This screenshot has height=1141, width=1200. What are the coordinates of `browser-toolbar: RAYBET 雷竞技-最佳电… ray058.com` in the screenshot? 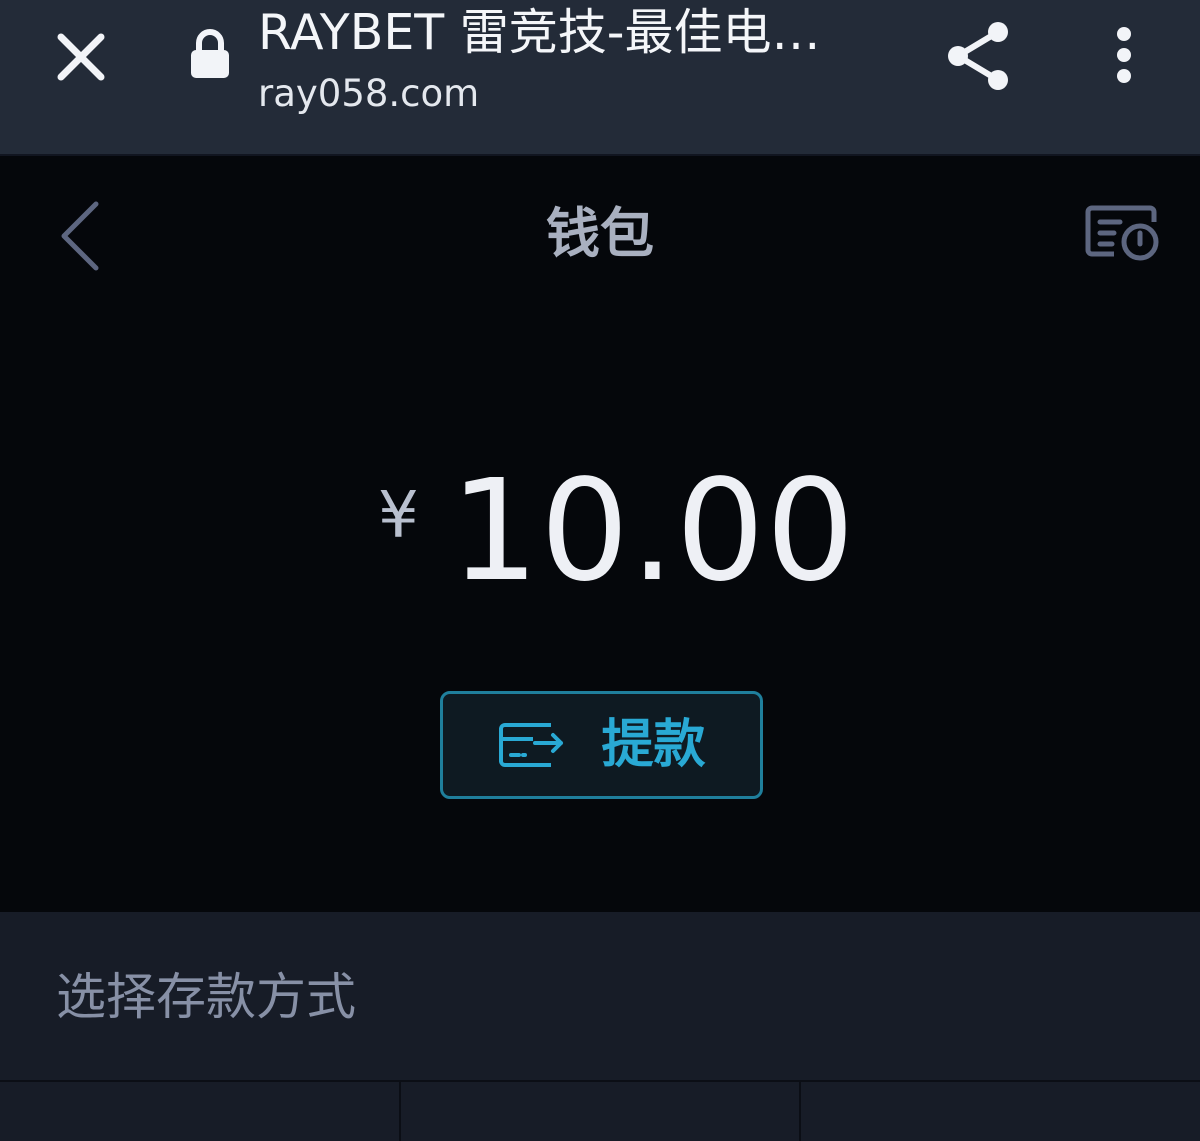 It's located at (600, 77).